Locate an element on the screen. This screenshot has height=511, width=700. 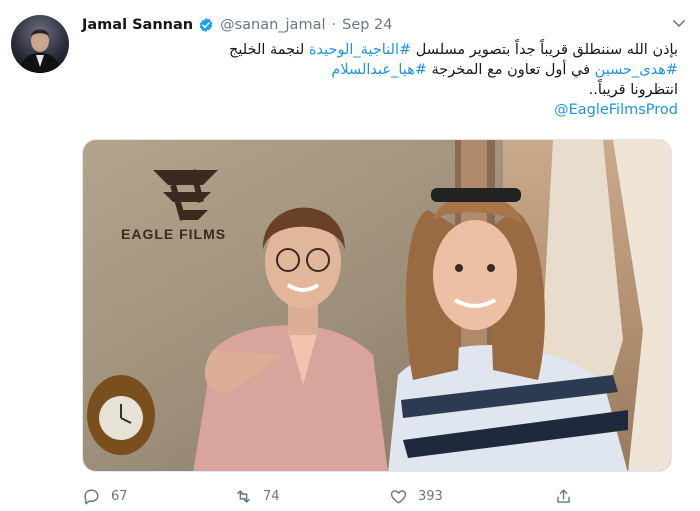
avatar-portrait is located at coordinates (40, 51).